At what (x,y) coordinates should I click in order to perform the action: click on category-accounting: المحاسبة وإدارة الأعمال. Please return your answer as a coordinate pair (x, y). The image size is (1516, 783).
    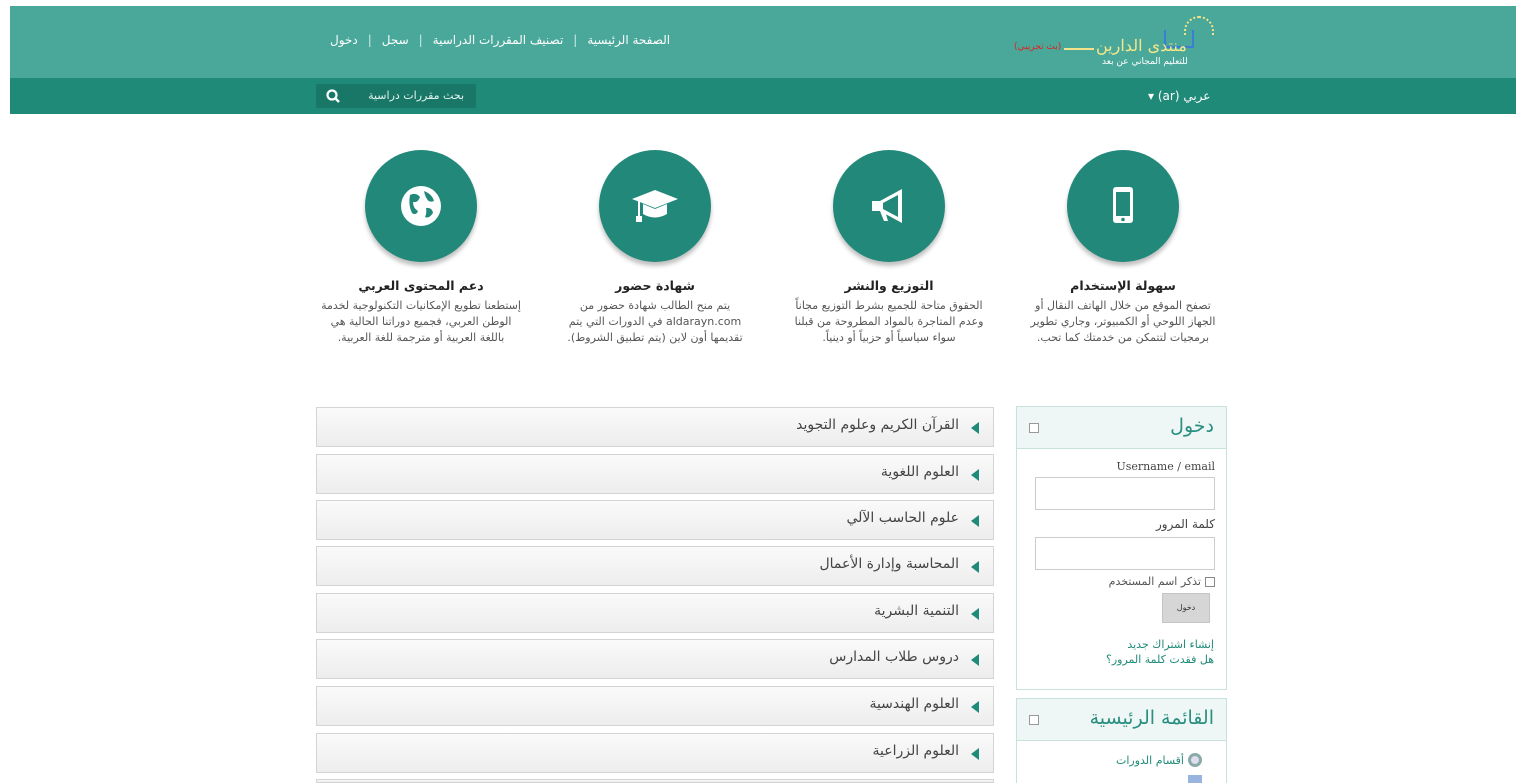
    Looking at the image, I should click on (655, 566).